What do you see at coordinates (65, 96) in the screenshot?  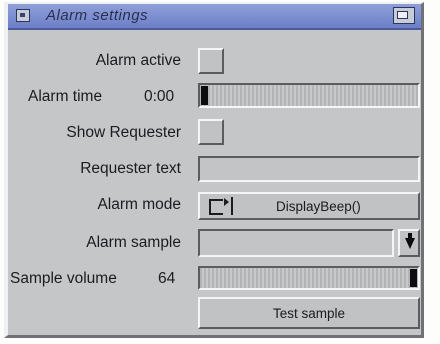 I see `alarm-time-label: Alarm time` at bounding box center [65, 96].